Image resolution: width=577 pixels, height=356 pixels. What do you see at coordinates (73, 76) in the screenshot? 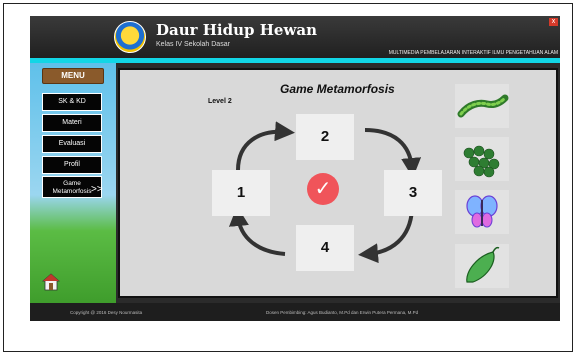
I see `menu-sign: MENU` at bounding box center [73, 76].